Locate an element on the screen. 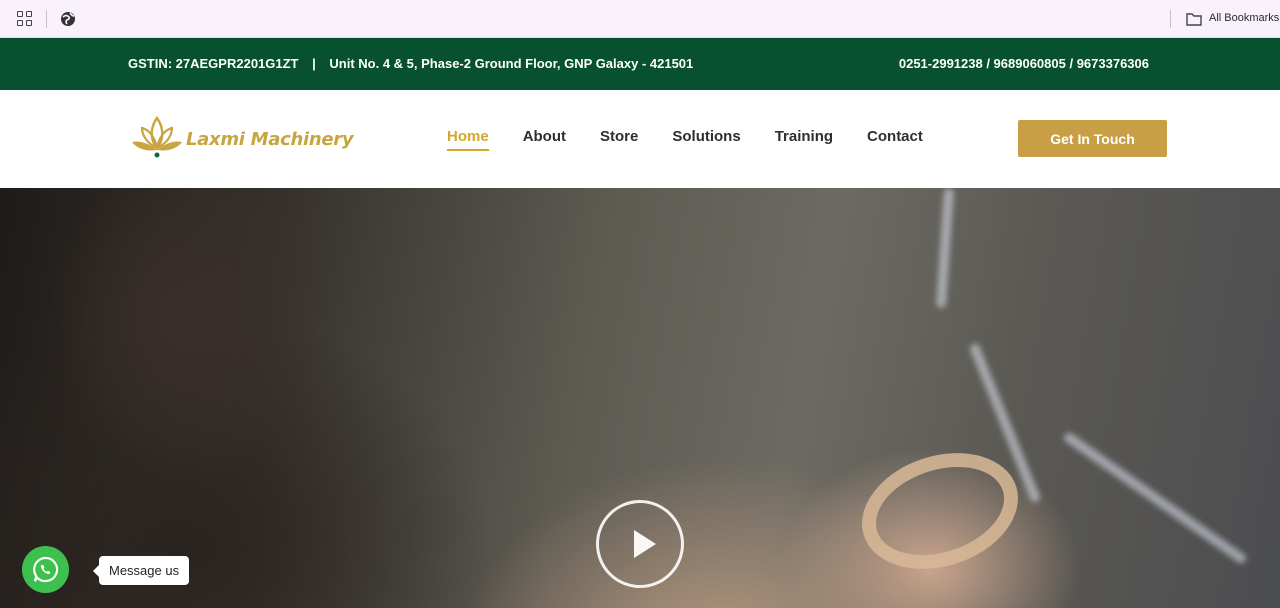  whatsapp-button is located at coordinates (45, 569).